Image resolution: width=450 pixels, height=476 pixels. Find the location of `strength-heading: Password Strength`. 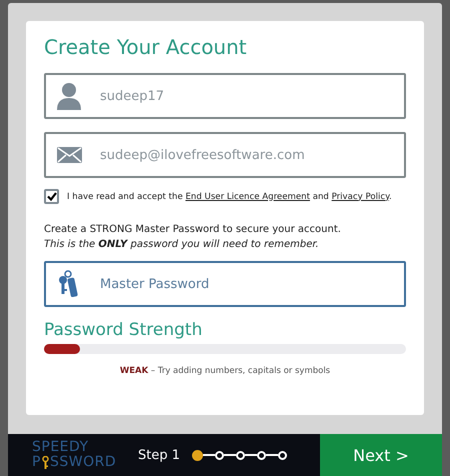

strength-heading: Password Strength is located at coordinates (124, 330).